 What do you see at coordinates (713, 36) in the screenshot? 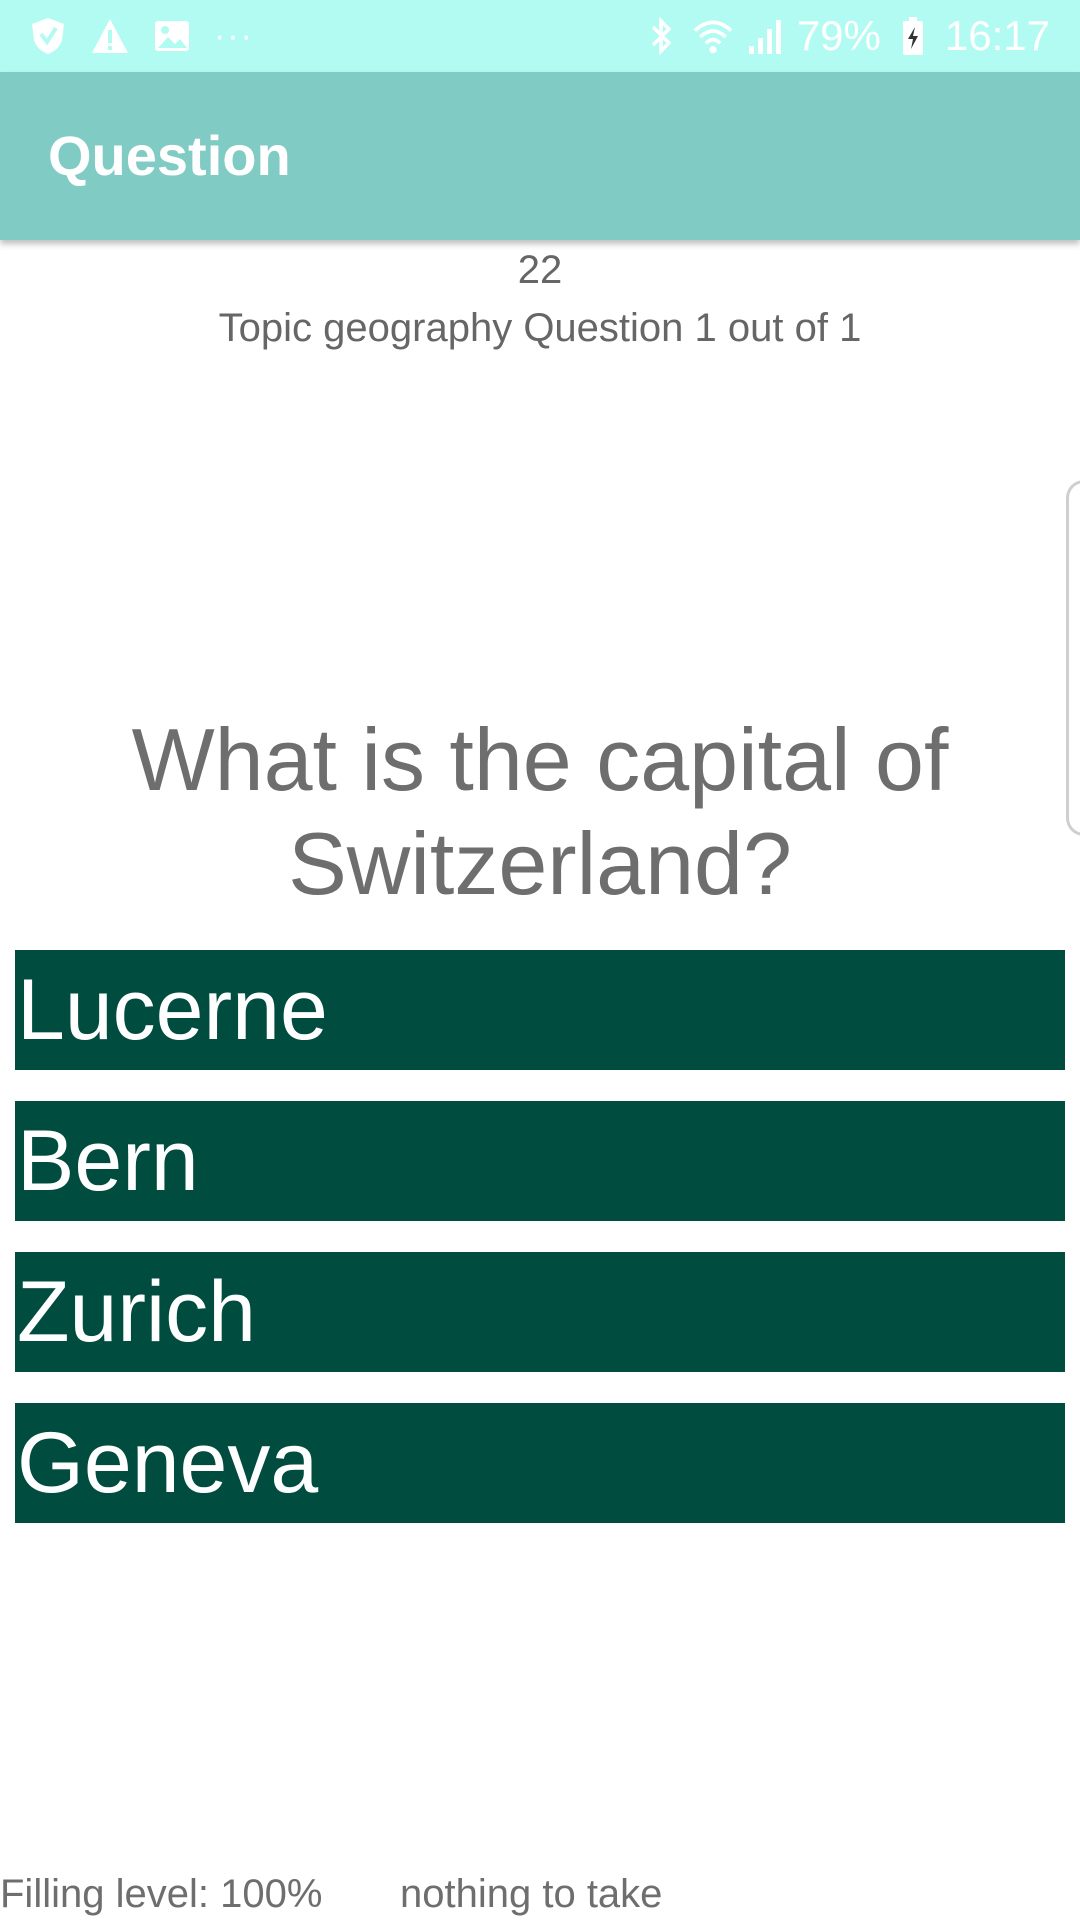
I see `wifi-icon` at bounding box center [713, 36].